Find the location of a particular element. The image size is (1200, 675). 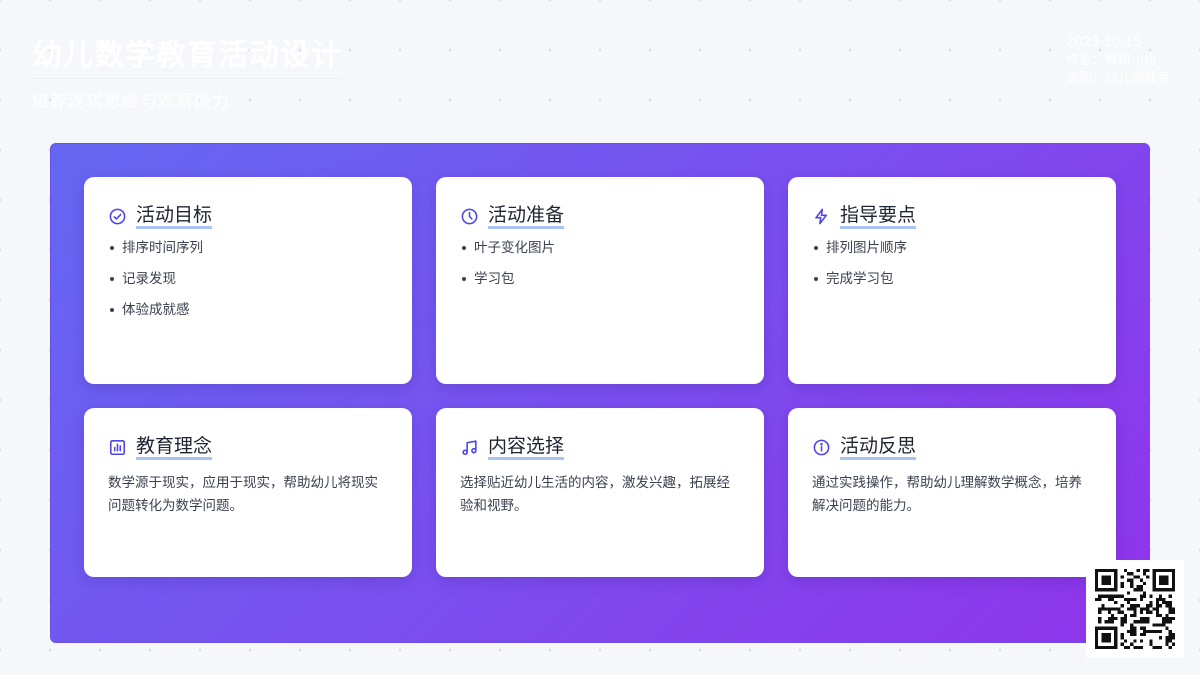

page-subtitle: 培养逻辑思维与观察能力 is located at coordinates (131, 102).